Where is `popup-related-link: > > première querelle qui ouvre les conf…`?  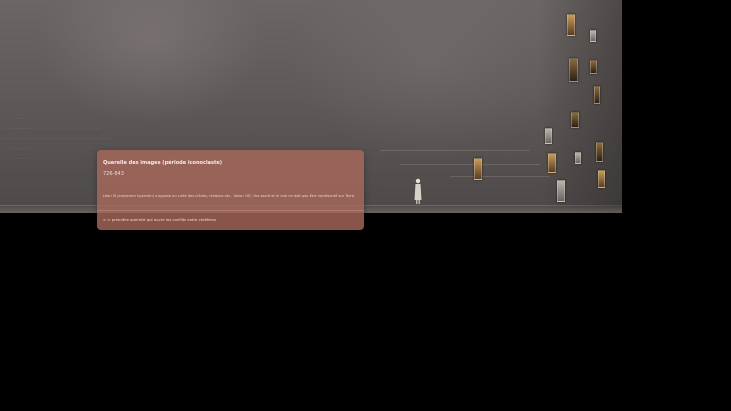
popup-related-link: > > première querelle qui ouvre les conf… is located at coordinates (159, 219).